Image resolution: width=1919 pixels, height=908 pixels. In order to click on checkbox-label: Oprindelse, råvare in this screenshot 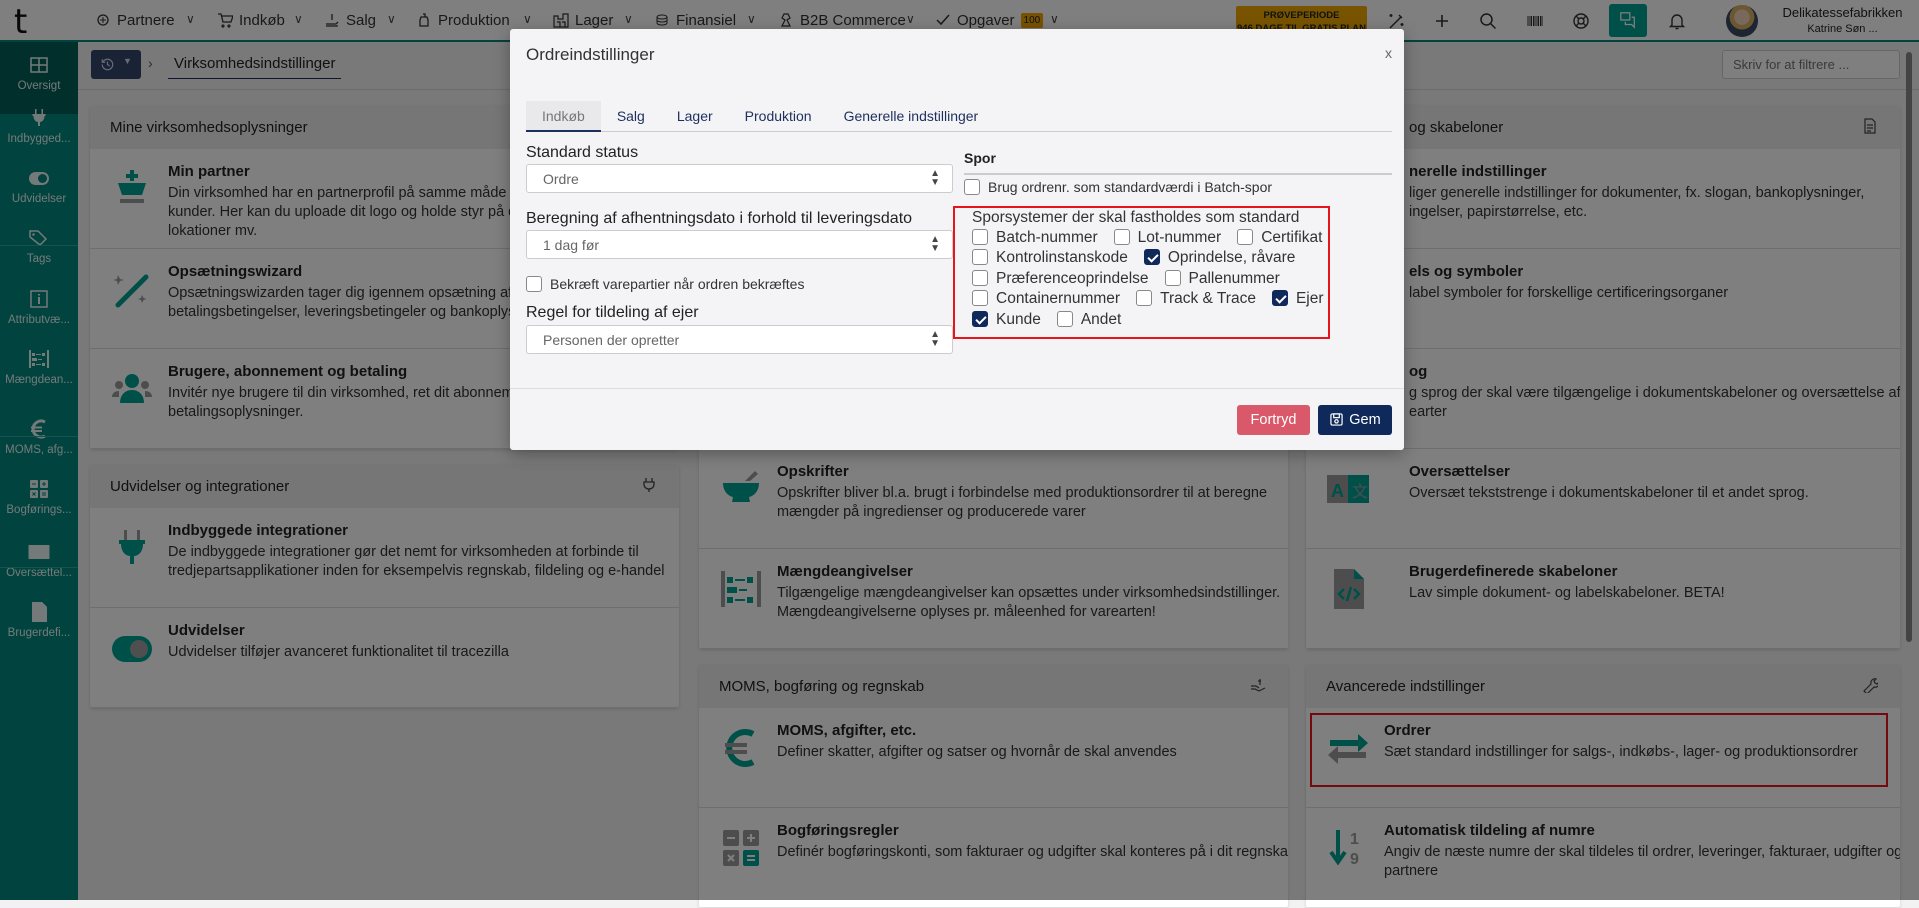, I will do `click(1231, 257)`.